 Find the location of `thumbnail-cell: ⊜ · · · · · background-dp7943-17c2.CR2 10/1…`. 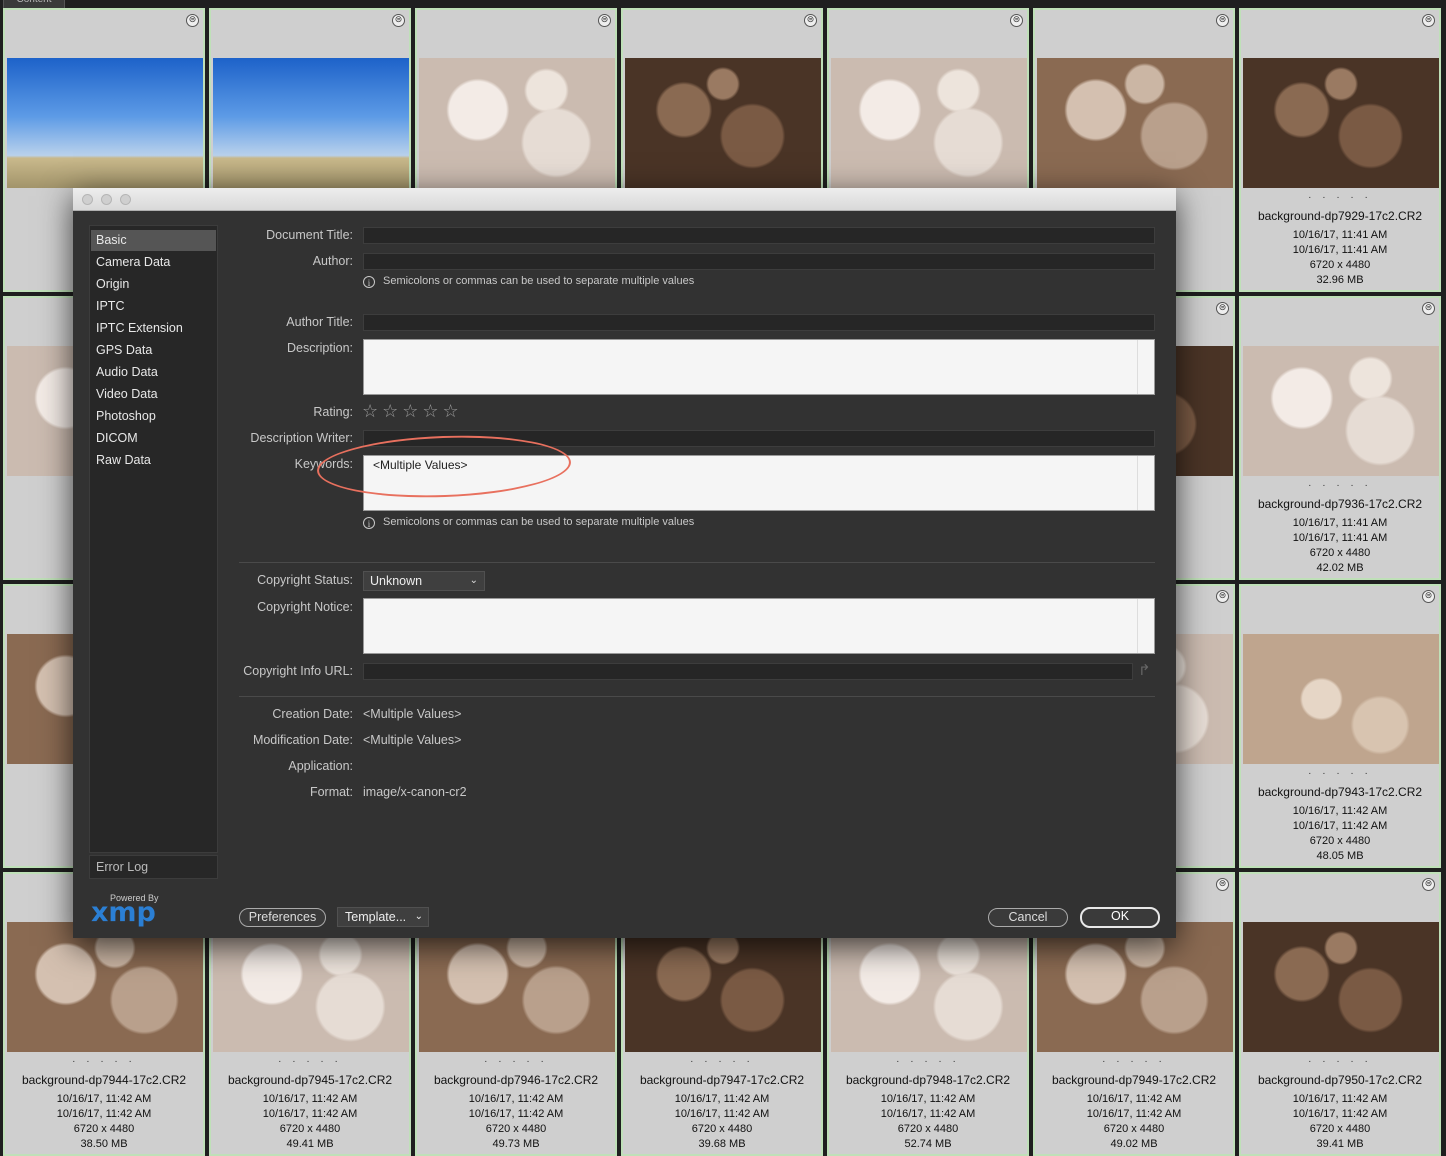

thumbnail-cell: ⊜ · · · · · background-dp7943-17c2.CR2 10/1… is located at coordinates (1340, 726).